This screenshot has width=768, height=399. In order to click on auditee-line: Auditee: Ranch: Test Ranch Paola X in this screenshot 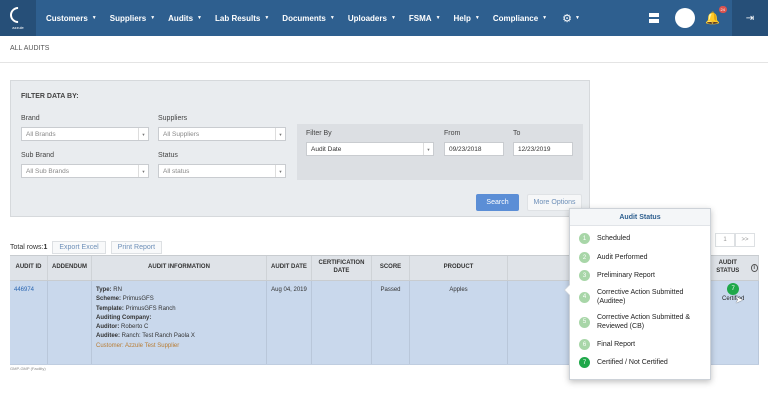, I will do `click(179, 336)`.